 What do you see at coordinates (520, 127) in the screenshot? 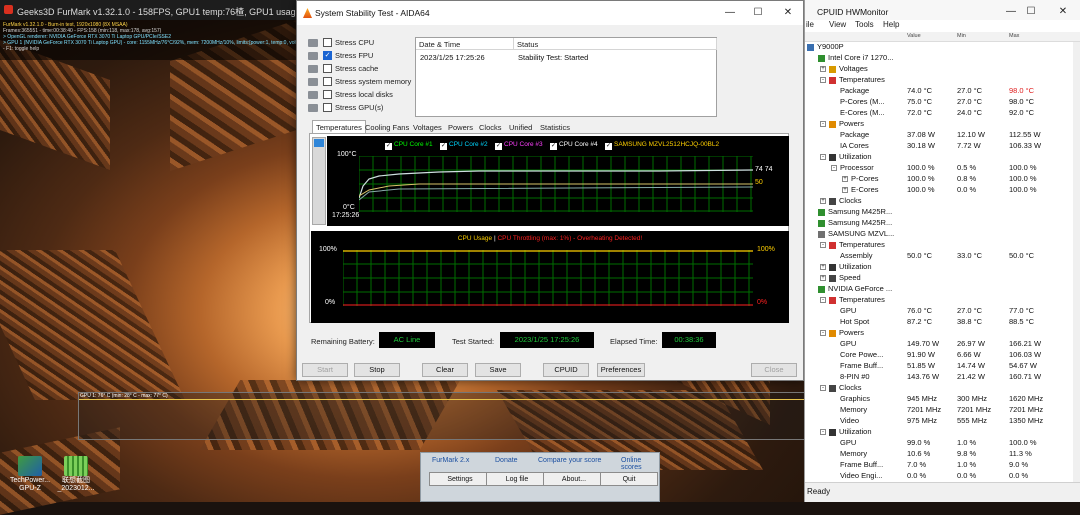
I see `tab-unified: Unified` at bounding box center [520, 127].